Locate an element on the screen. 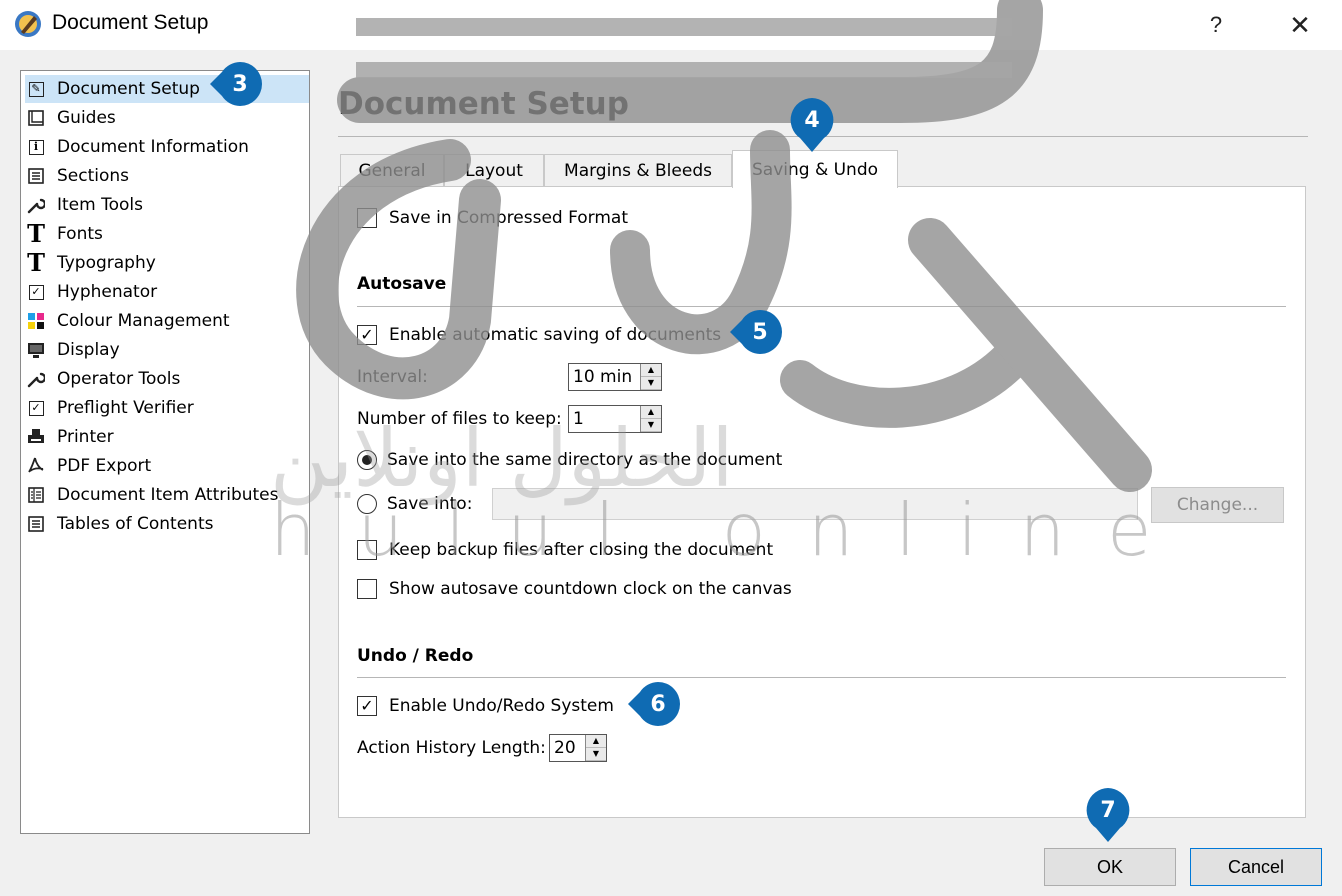 This screenshot has width=1342, height=896. sidebar-item-fonts: T Fonts is located at coordinates (167, 234).